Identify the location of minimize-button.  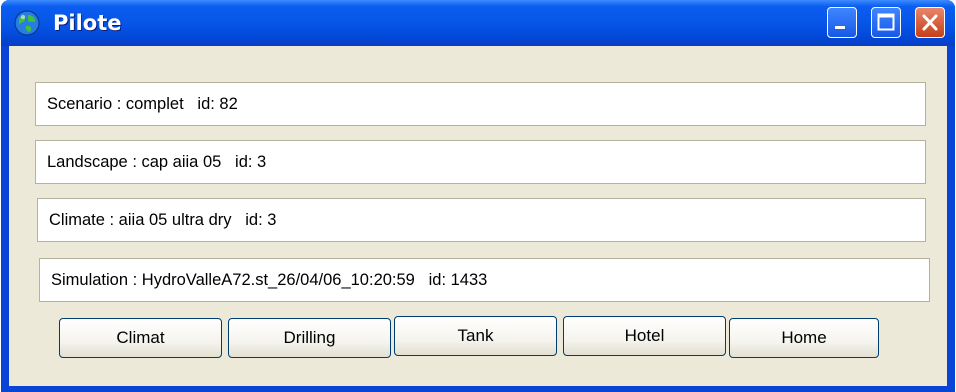
(842, 22).